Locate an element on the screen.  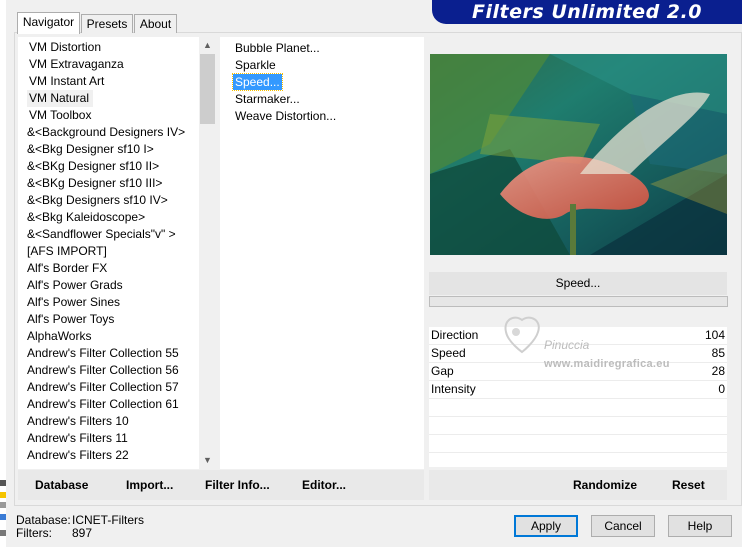
randomize-button: Randomize is located at coordinates (605, 485).